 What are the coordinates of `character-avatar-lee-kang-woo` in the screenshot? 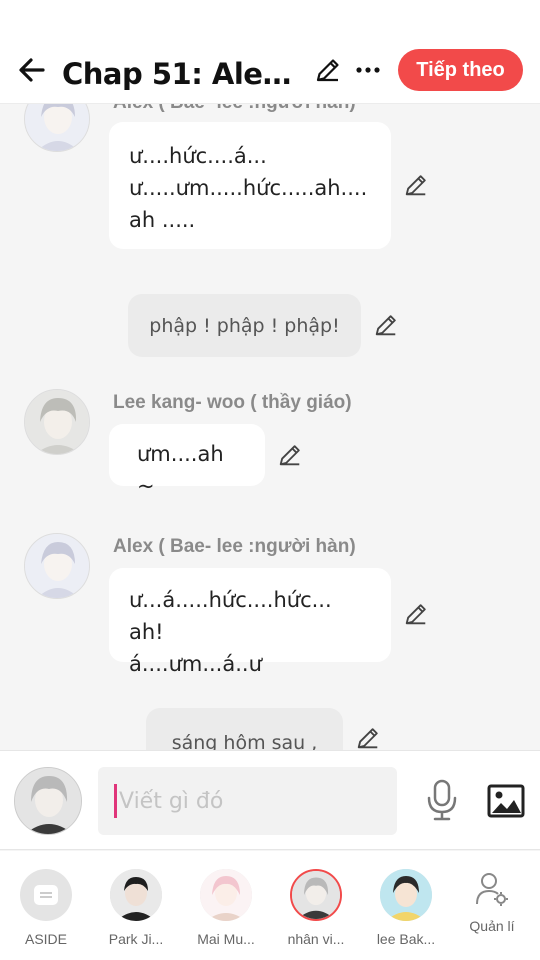 It's located at (57, 422).